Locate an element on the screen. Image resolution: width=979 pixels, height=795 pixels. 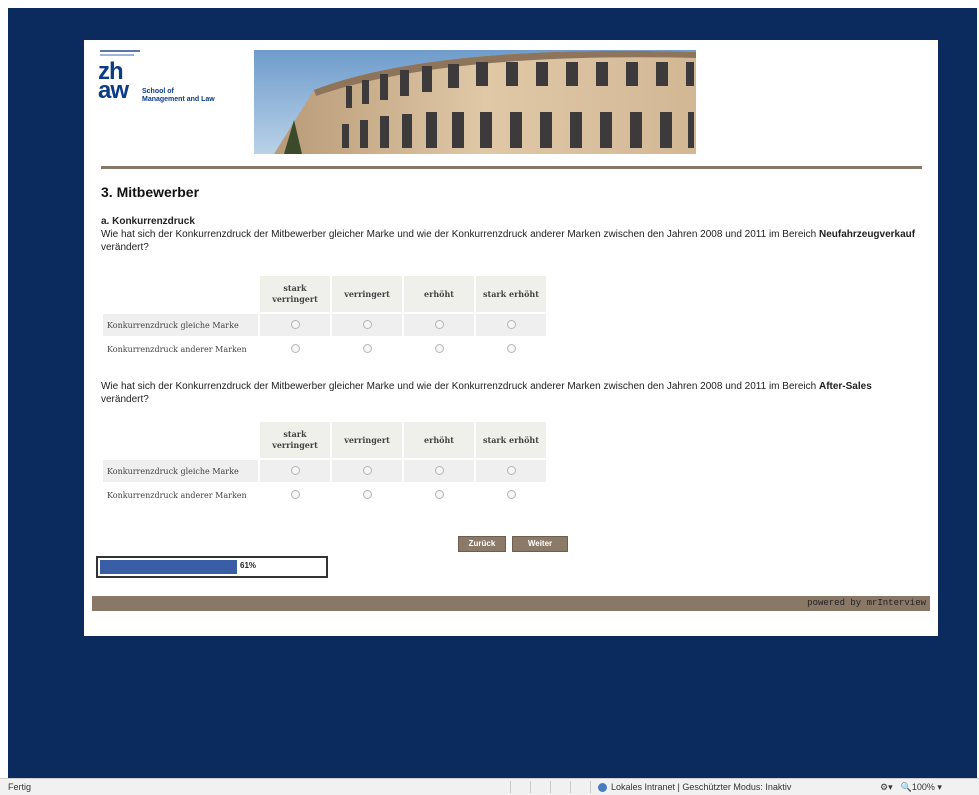
building-illustration is located at coordinates (475, 102).